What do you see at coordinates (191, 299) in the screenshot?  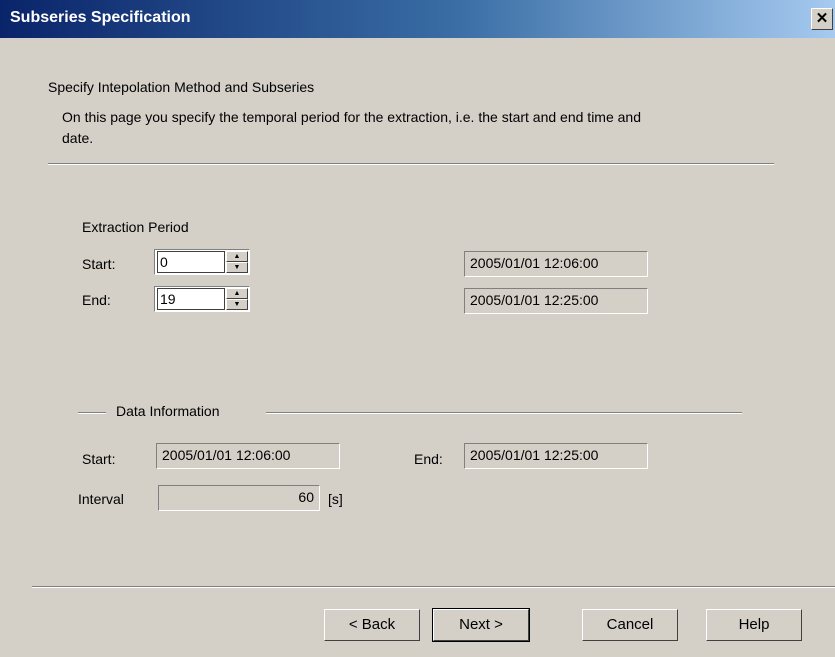 I see `extraction-end-input` at bounding box center [191, 299].